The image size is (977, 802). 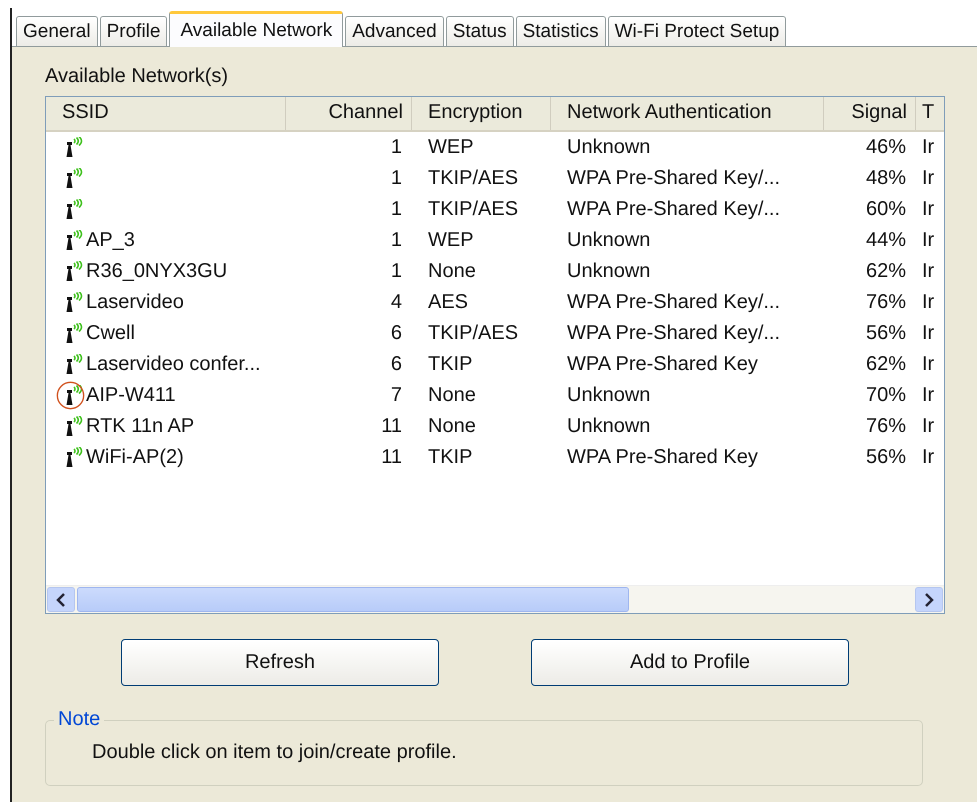 I want to click on table-cell: RTK 11n AP, so click(x=140, y=426).